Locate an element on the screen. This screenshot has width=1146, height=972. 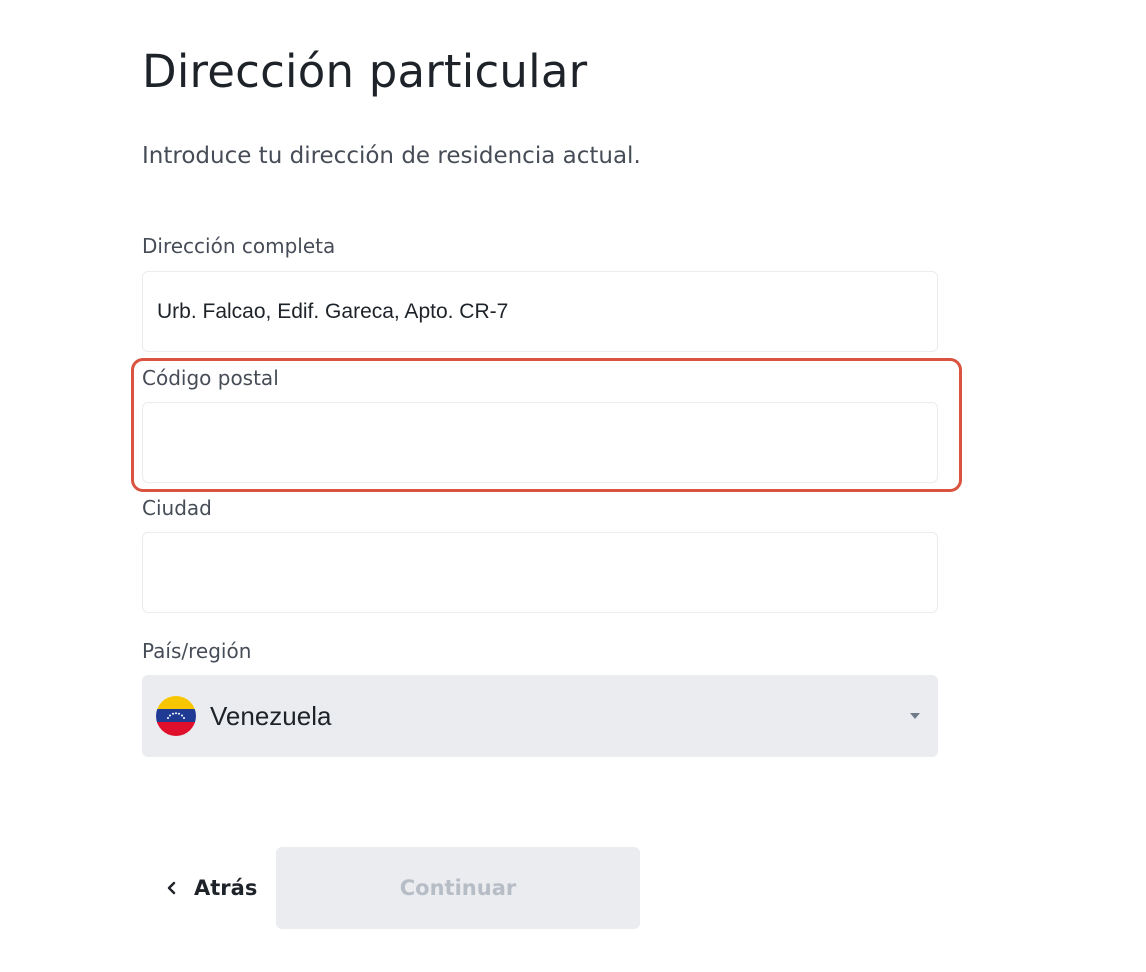
country-select: Venezuela is located at coordinates (540, 716).